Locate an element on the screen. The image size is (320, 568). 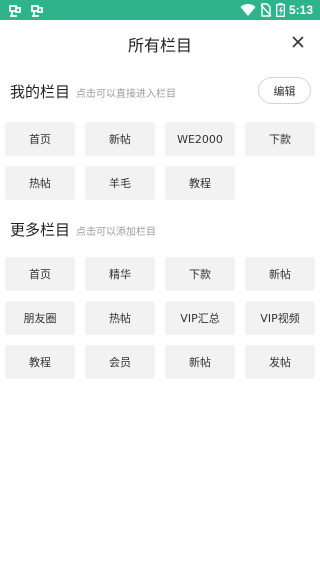
my-channel-new-posts: 新帖 is located at coordinates (120, 139).